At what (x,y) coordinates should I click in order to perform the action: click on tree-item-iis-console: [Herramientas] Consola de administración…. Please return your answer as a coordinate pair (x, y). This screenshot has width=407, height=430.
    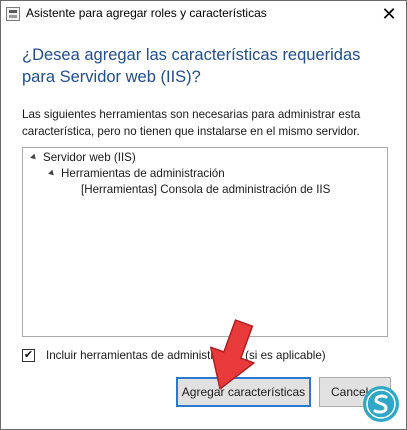
    Looking at the image, I should click on (205, 189).